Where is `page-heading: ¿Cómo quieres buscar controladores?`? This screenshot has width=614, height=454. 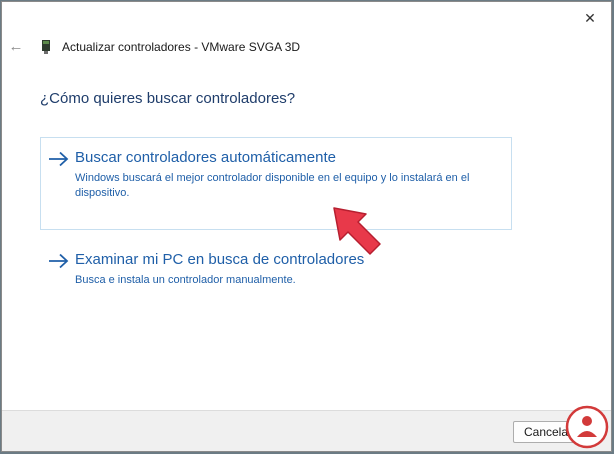 page-heading: ¿Cómo quieres buscar controladores? is located at coordinates (168, 98).